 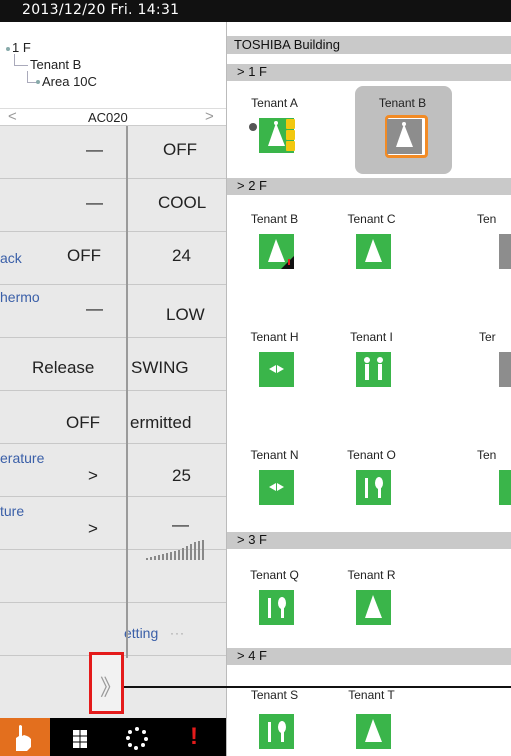 What do you see at coordinates (195, 737) in the screenshot?
I see `alarm-icon: !` at bounding box center [195, 737].